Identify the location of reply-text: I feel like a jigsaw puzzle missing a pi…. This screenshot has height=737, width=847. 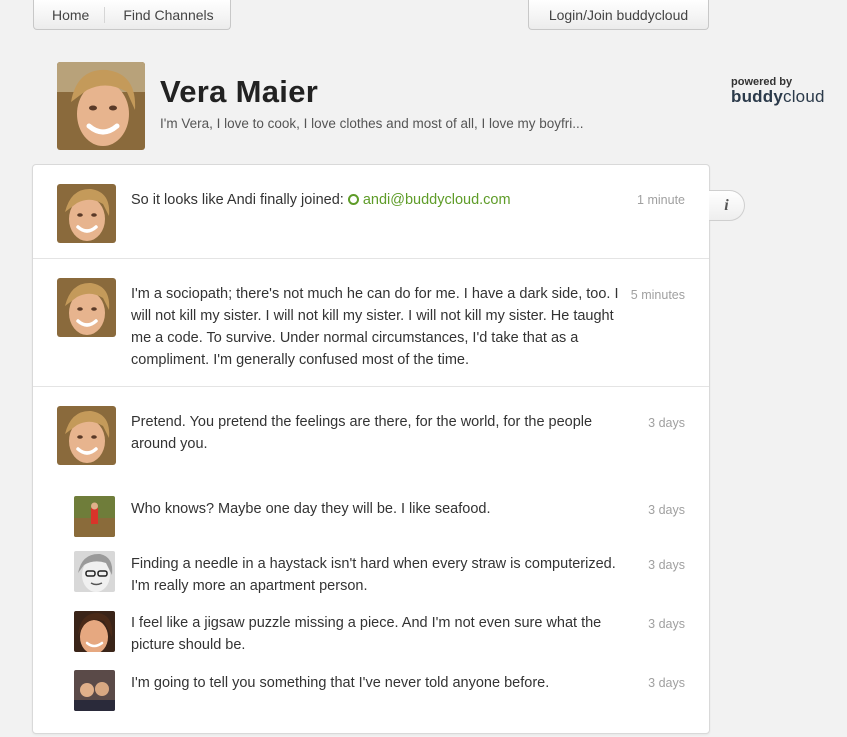
(366, 634).